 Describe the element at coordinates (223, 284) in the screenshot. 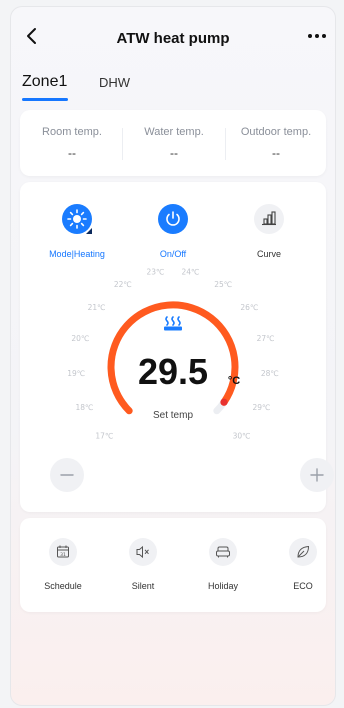

I see `dial-tick-label: 25℃` at that location.